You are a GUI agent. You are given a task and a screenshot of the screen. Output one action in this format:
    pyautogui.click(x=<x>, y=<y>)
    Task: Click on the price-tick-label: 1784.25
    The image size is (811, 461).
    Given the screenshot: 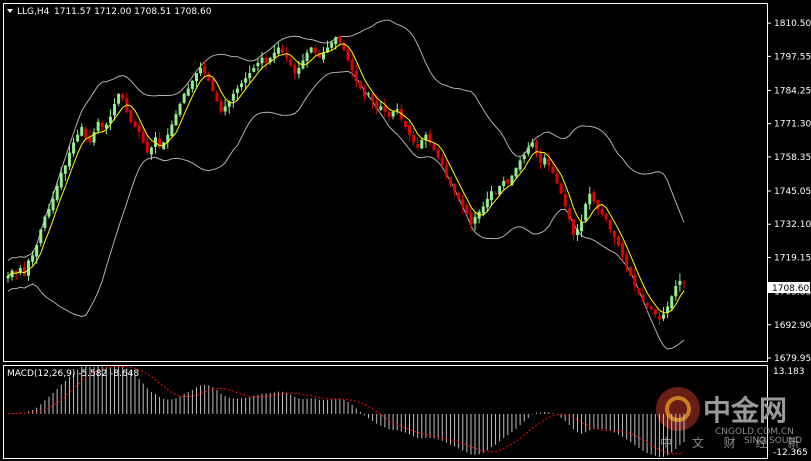 What is the action you would take?
    pyautogui.click(x=792, y=91)
    